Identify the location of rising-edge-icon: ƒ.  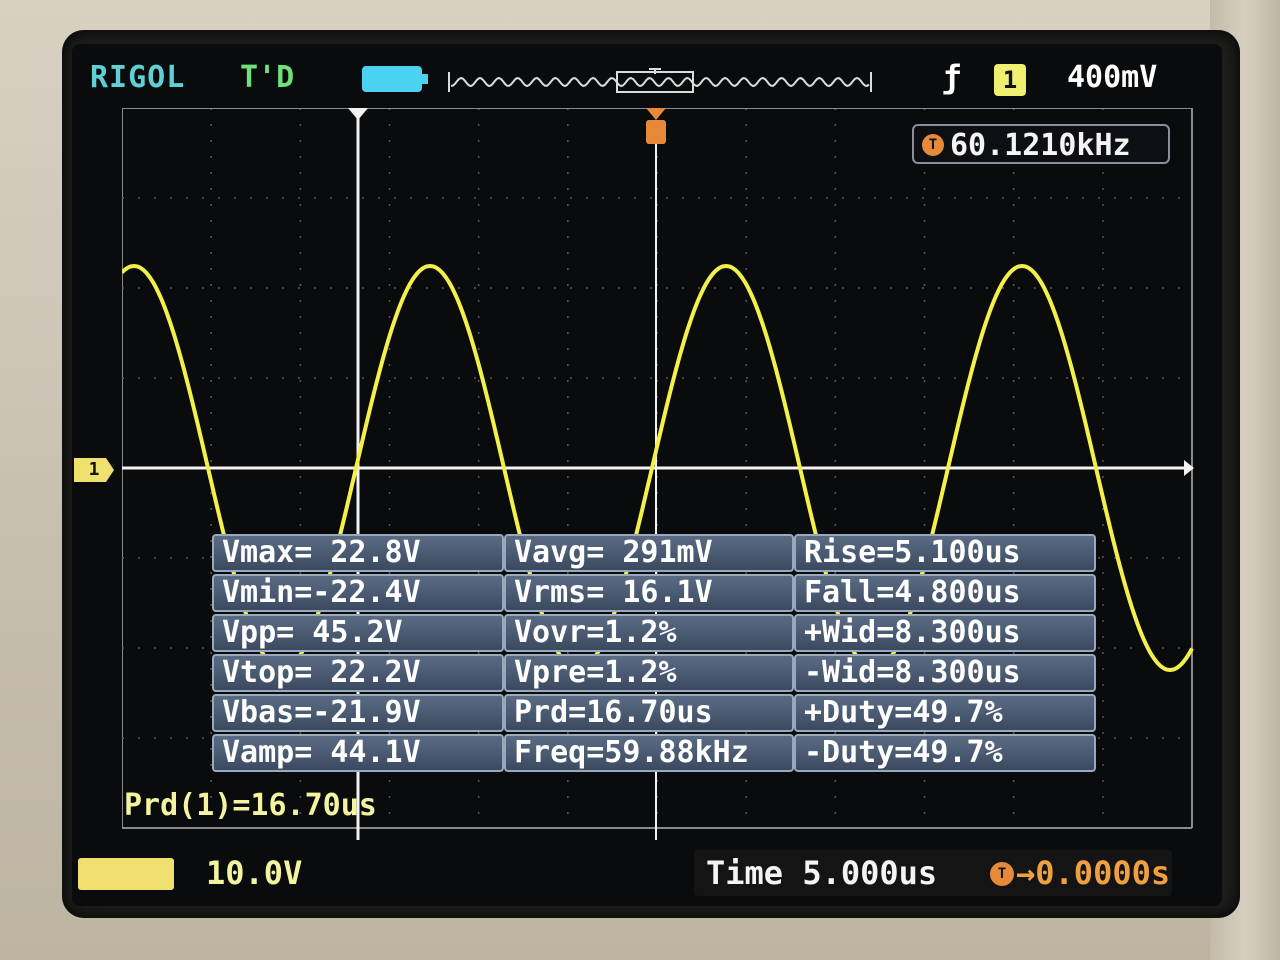
(952, 77).